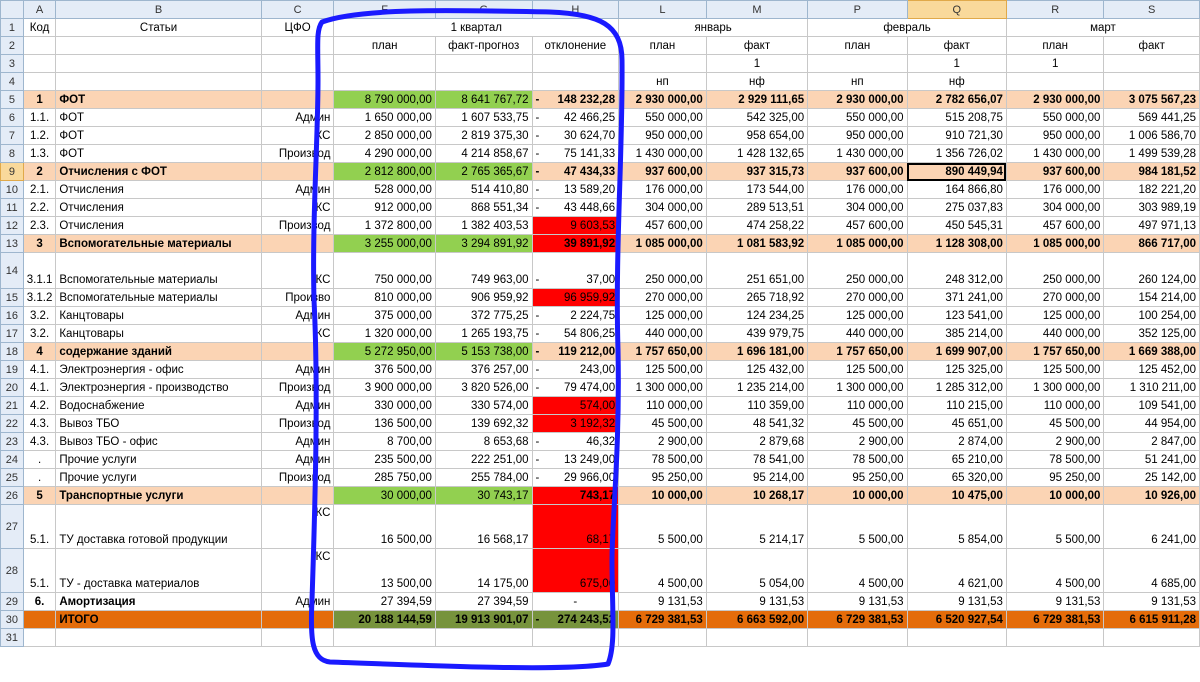  What do you see at coordinates (297, 189) in the screenshot?
I see `cell-c10: Админ` at bounding box center [297, 189].